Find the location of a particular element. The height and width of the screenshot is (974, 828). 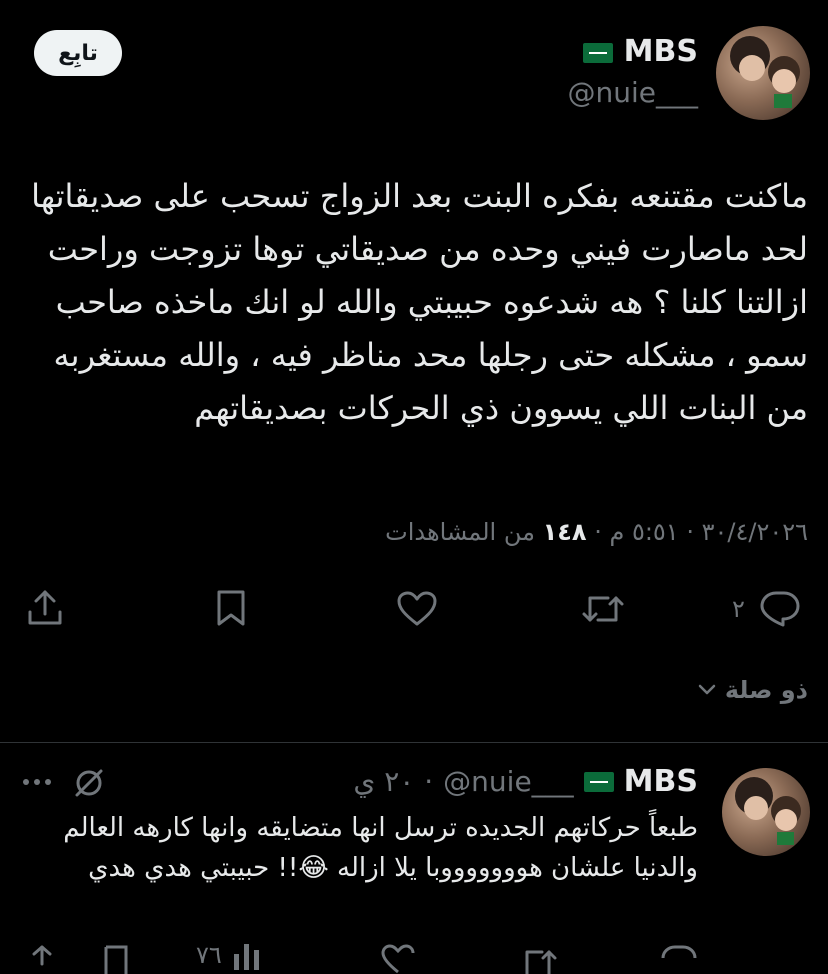

author-handle: @nuie___ is located at coordinates (633, 92).